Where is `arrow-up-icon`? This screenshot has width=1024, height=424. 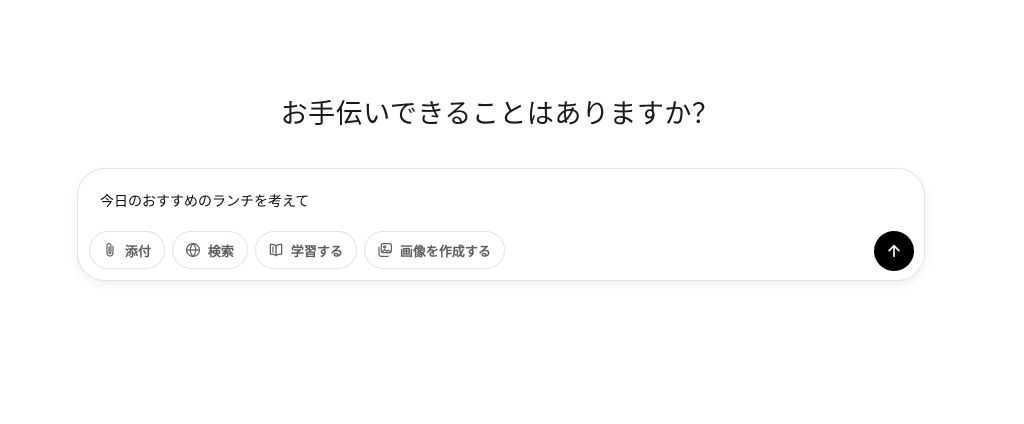
arrow-up-icon is located at coordinates (894, 251).